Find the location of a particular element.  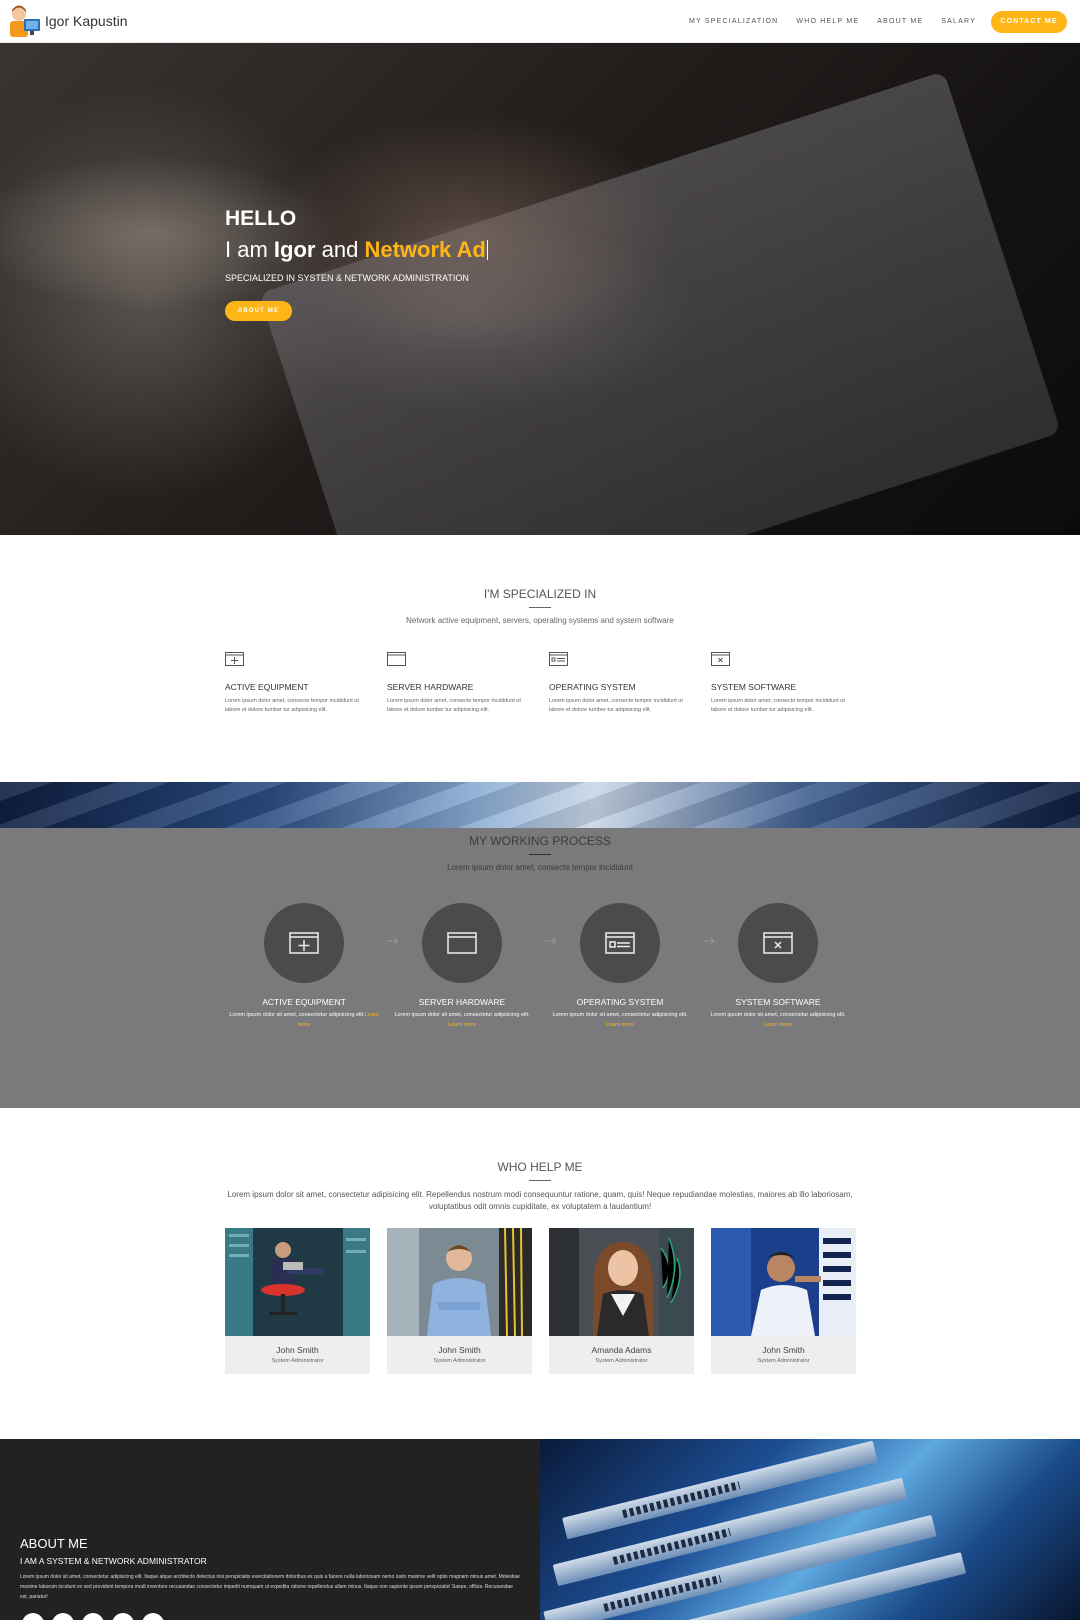

spec-item-title: SERVER HARDWARE is located at coordinates (430, 687).